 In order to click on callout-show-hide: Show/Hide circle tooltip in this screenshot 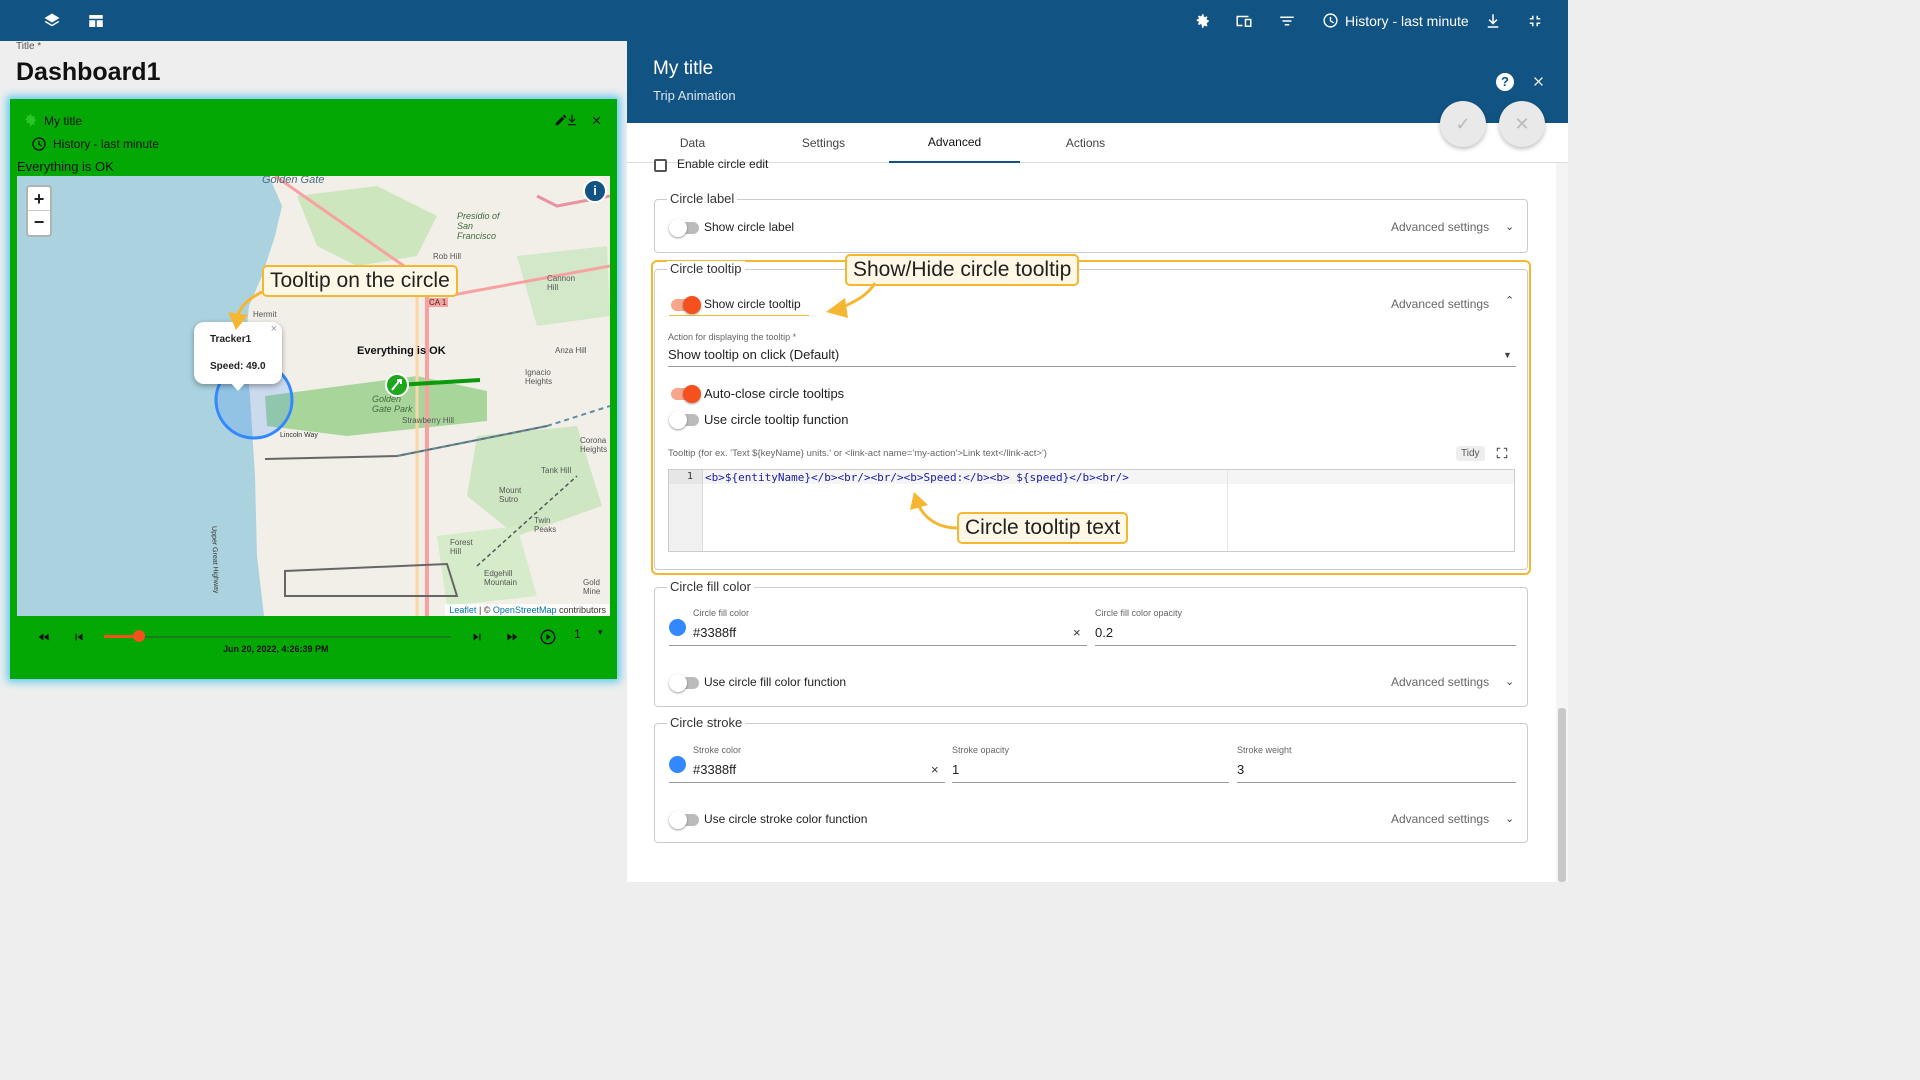, I will do `click(962, 270)`.